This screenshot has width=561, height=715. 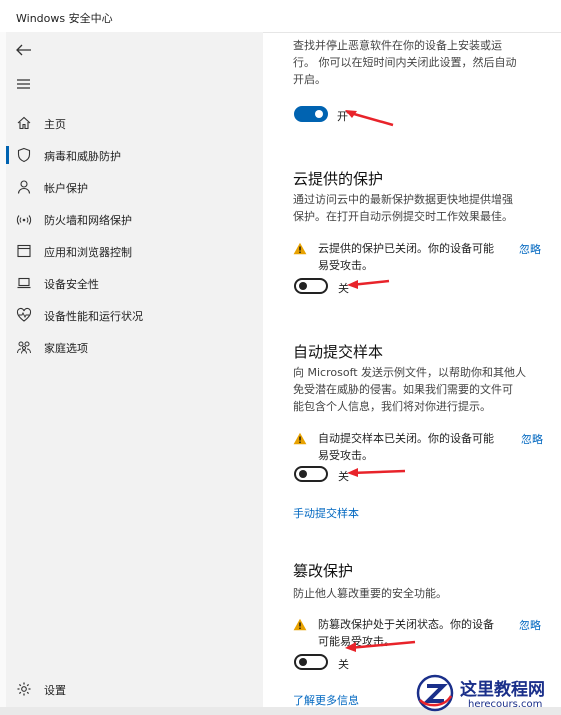 What do you see at coordinates (311, 474) in the screenshot?
I see `sample-submission-toggle` at bounding box center [311, 474].